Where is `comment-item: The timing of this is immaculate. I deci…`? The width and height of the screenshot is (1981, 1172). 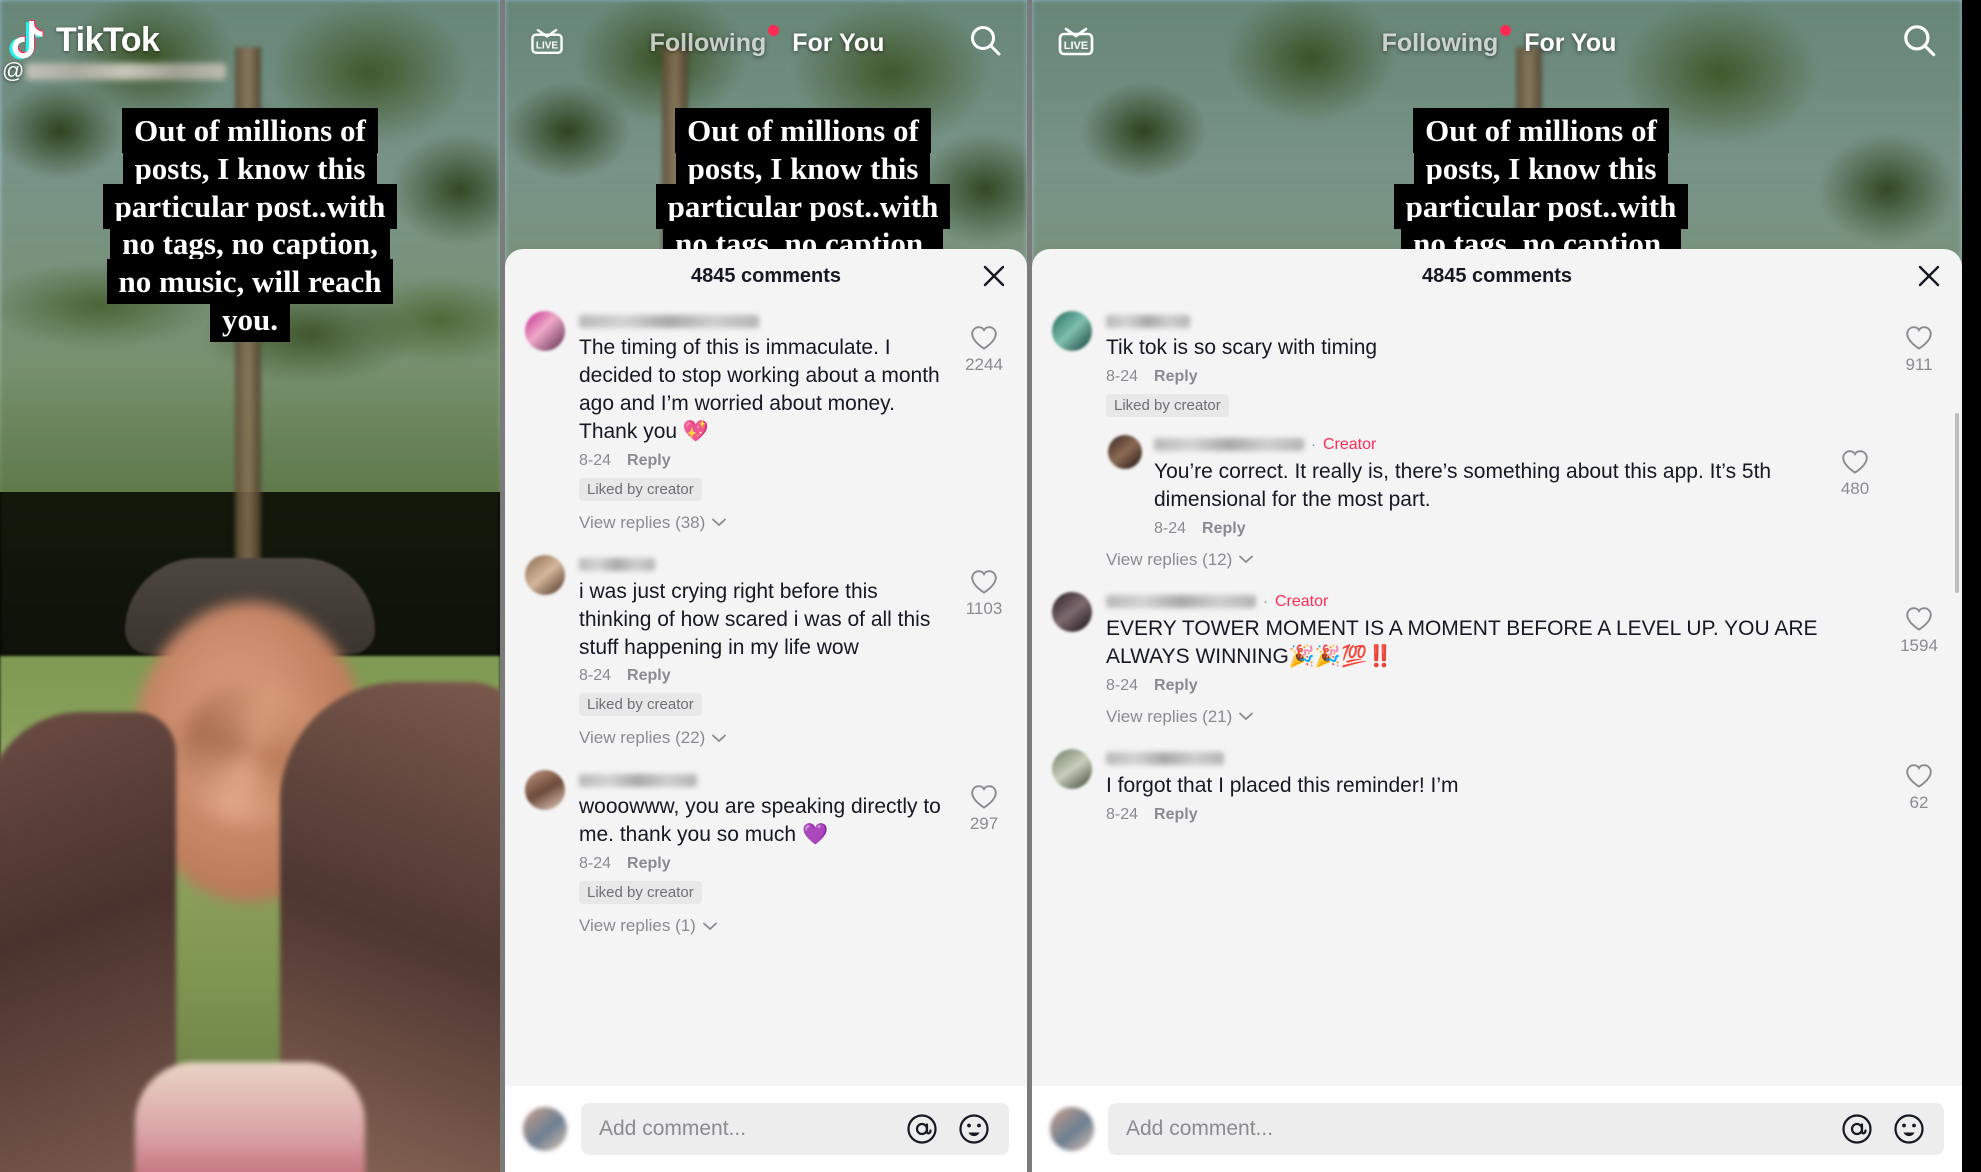 comment-item: The timing of this is immaculate. I deci… is located at coordinates (766, 418).